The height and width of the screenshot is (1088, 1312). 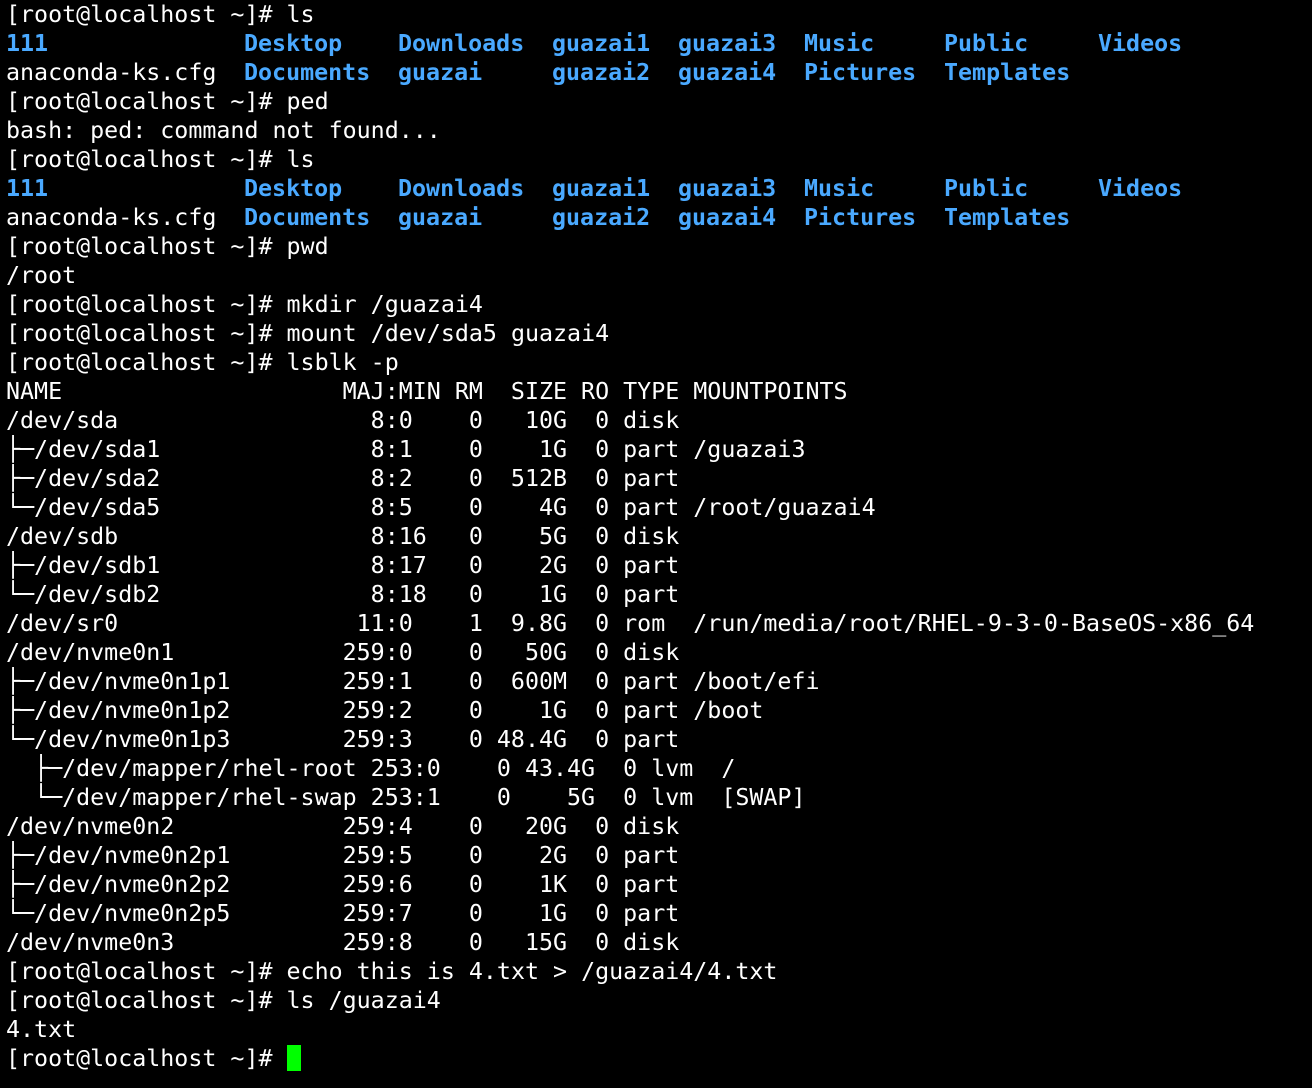 What do you see at coordinates (343, 884) in the screenshot?
I see `lsblk-row: ├─/dev/nvme0n2p2 259:6 0 1K 0 part` at bounding box center [343, 884].